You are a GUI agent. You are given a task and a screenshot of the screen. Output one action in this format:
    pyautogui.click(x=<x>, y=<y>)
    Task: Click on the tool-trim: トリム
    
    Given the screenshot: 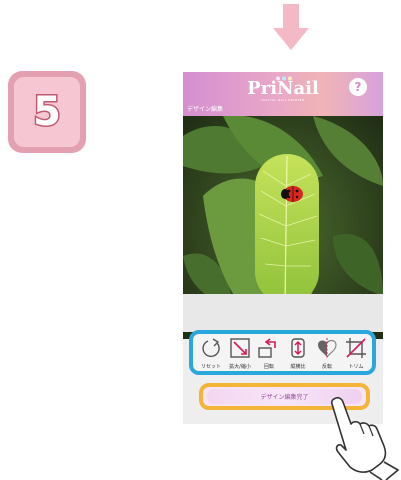 What is the action you would take?
    pyautogui.click(x=356, y=356)
    